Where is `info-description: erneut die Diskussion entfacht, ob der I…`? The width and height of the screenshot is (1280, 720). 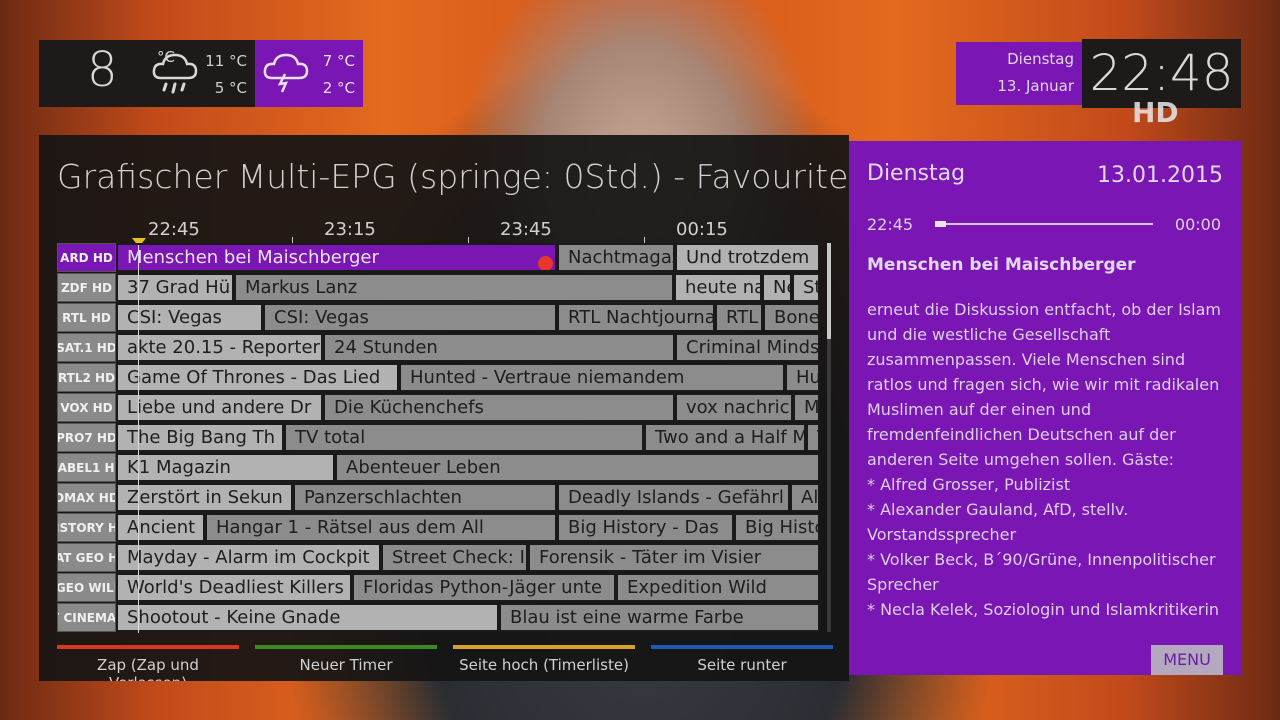
info-description: erneut die Diskussion entfacht, ob der I… is located at coordinates (1044, 459).